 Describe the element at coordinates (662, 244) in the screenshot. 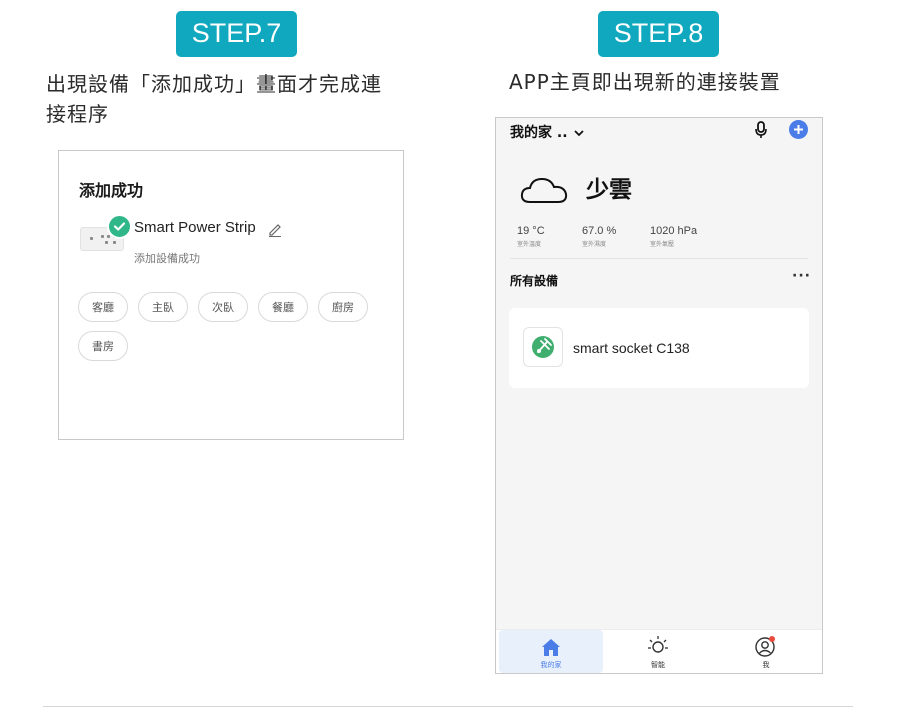

I see `pressure-label: 室外氣壓` at that location.